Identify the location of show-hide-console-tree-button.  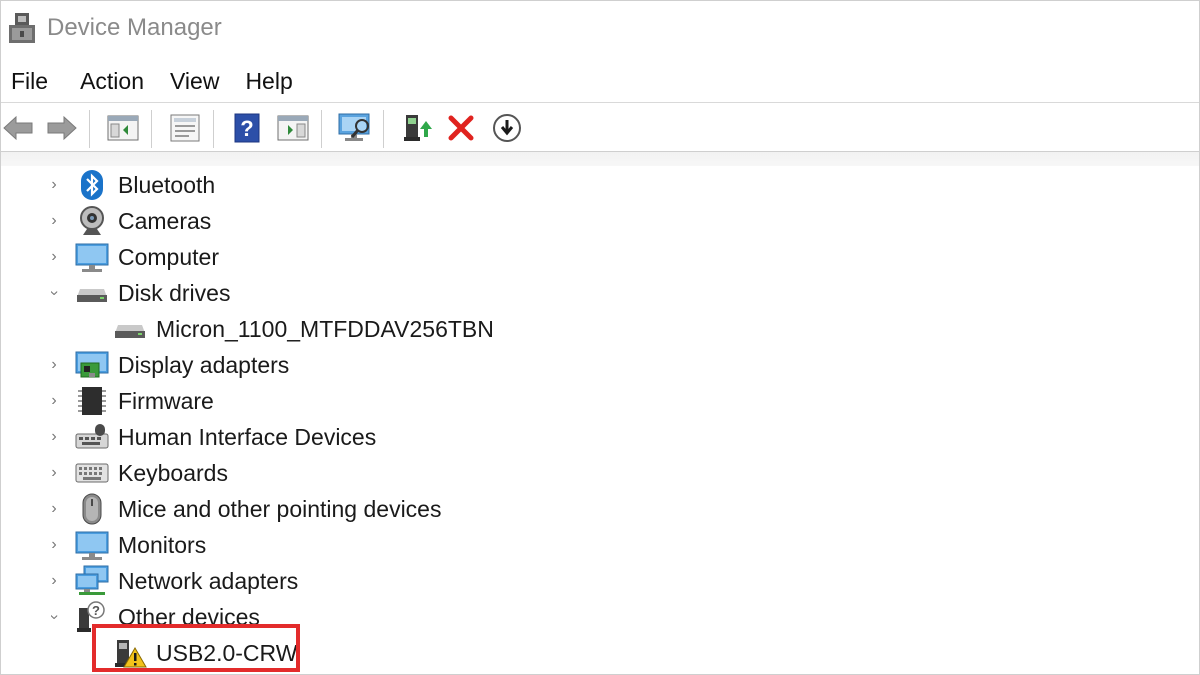
(123, 128).